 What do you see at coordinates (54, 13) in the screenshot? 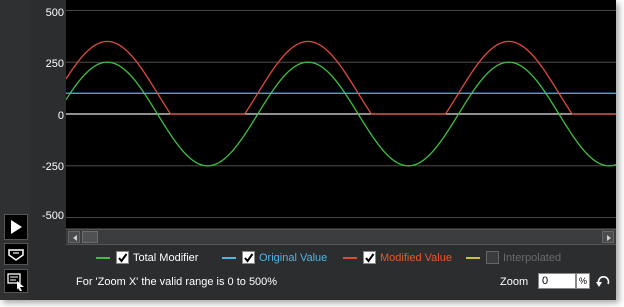
I see `y-tick-500: 500` at bounding box center [54, 13].